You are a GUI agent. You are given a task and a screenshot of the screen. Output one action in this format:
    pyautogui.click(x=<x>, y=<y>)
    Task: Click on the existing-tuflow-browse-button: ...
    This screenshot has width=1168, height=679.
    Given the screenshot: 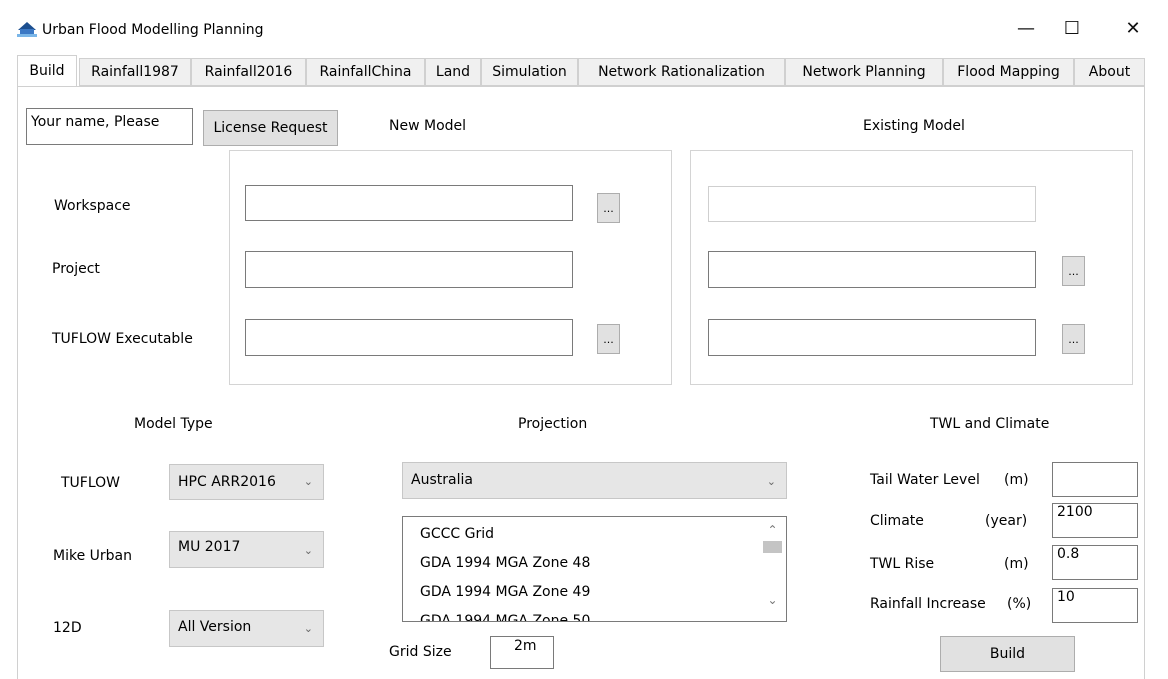 What is the action you would take?
    pyautogui.click(x=1073, y=339)
    